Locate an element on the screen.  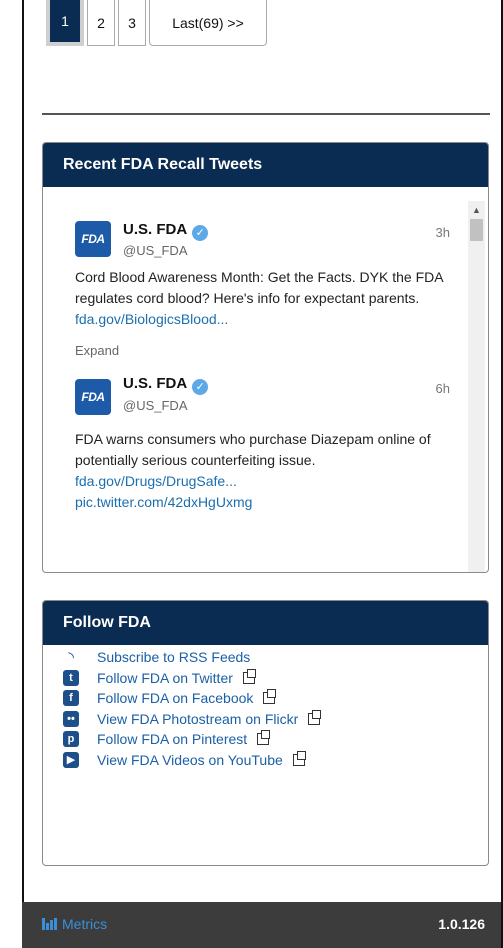
follow-item-rss: ◝ Subscribe to RSS Feeds is located at coordinates (191, 657).